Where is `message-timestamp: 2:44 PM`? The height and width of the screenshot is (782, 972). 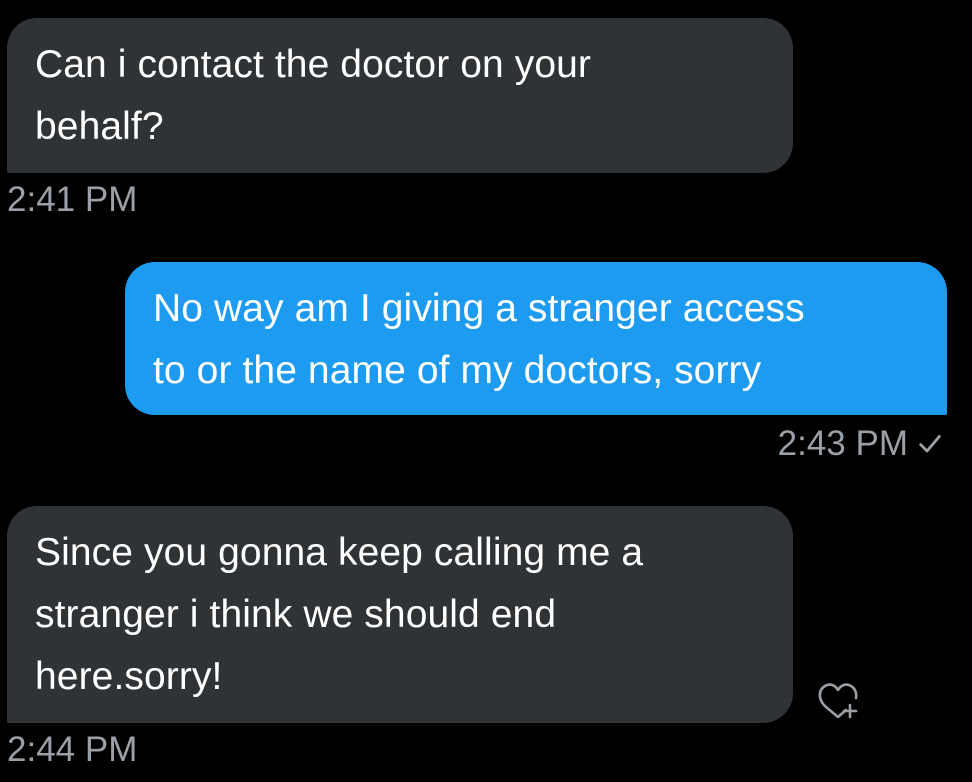
message-timestamp: 2:44 PM is located at coordinates (72, 749).